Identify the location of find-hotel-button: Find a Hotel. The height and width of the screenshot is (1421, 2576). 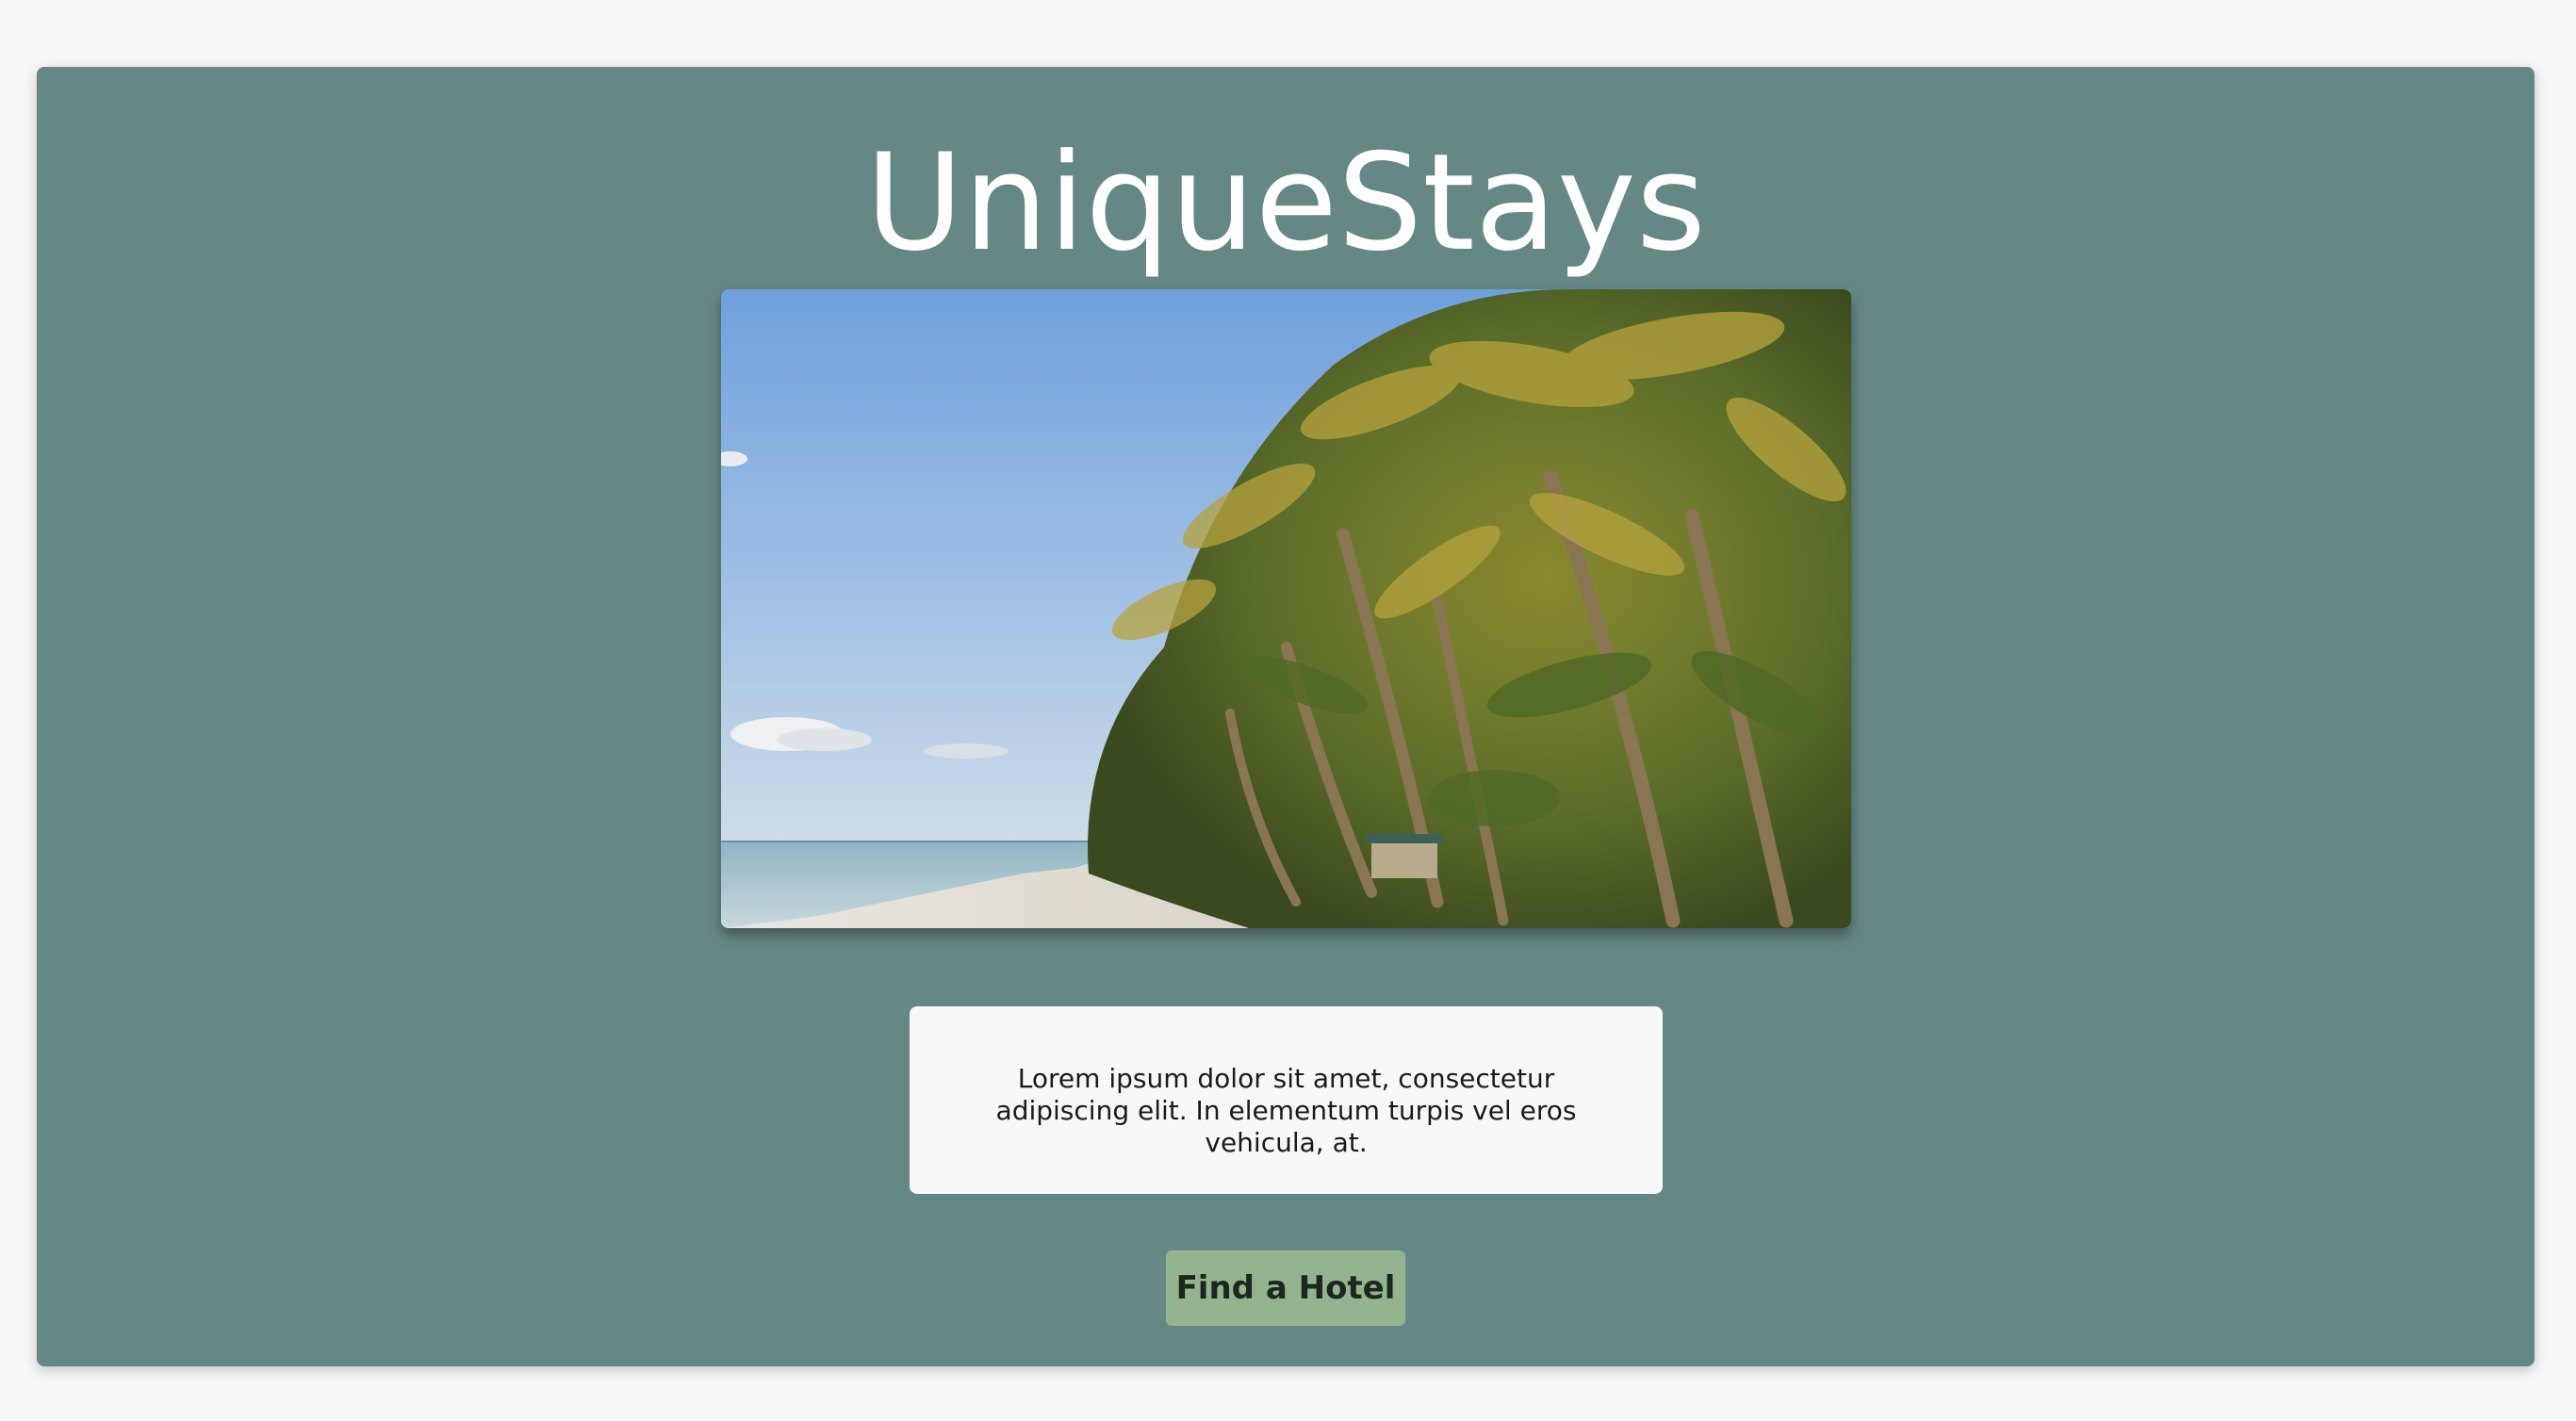
(1285, 1288).